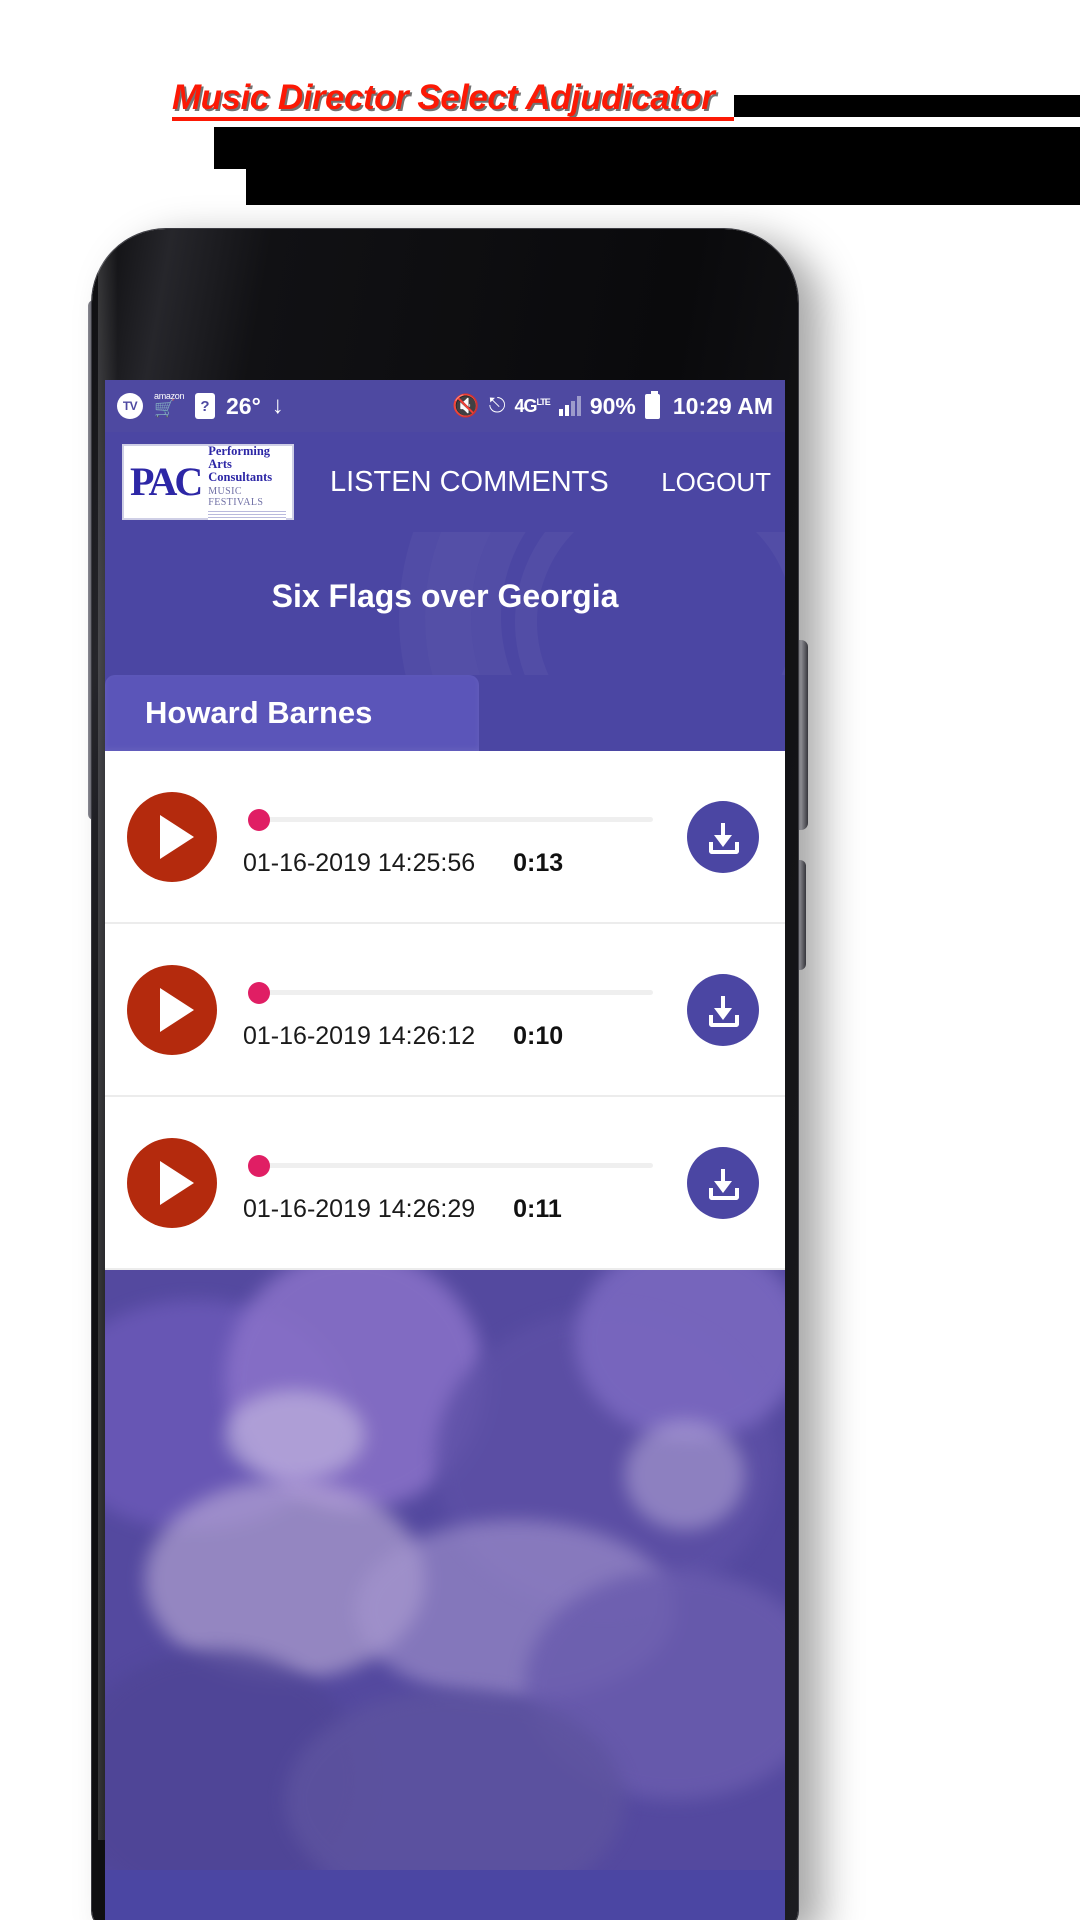  I want to click on logo-line-2: Arts, so click(220, 463).